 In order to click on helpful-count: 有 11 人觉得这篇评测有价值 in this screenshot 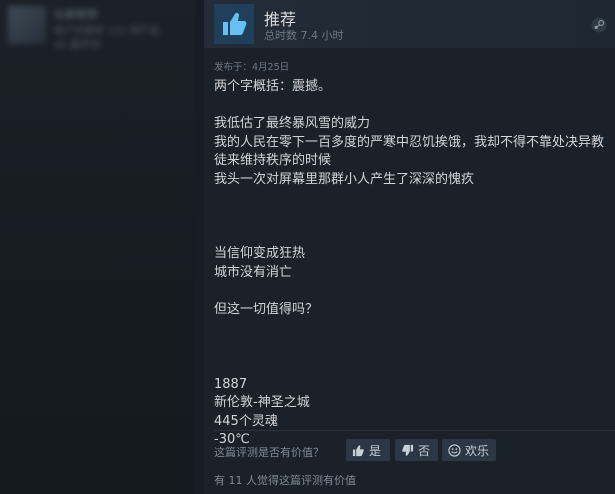, I will do `click(285, 480)`.